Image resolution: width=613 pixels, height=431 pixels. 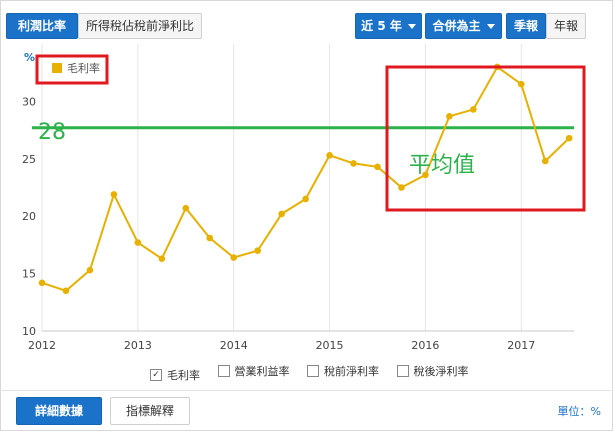 I want to click on legend-swatch, so click(x=57, y=68).